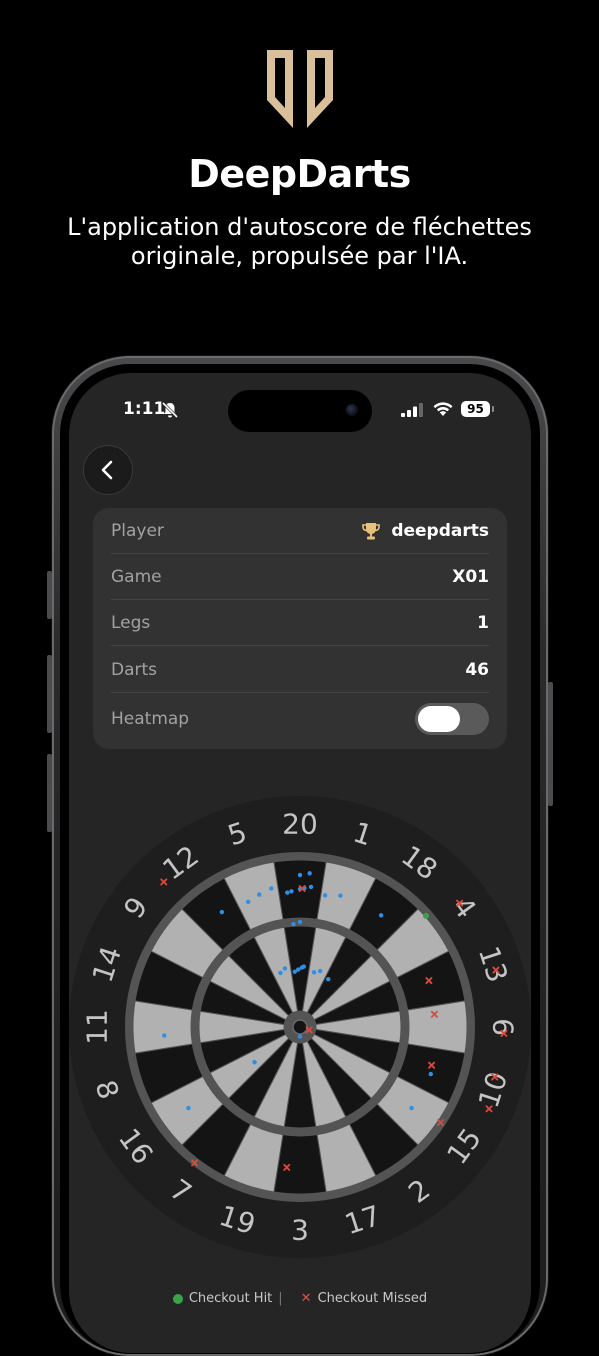 The image size is (599, 1356). I want to click on wifi-icon, so click(443, 409).